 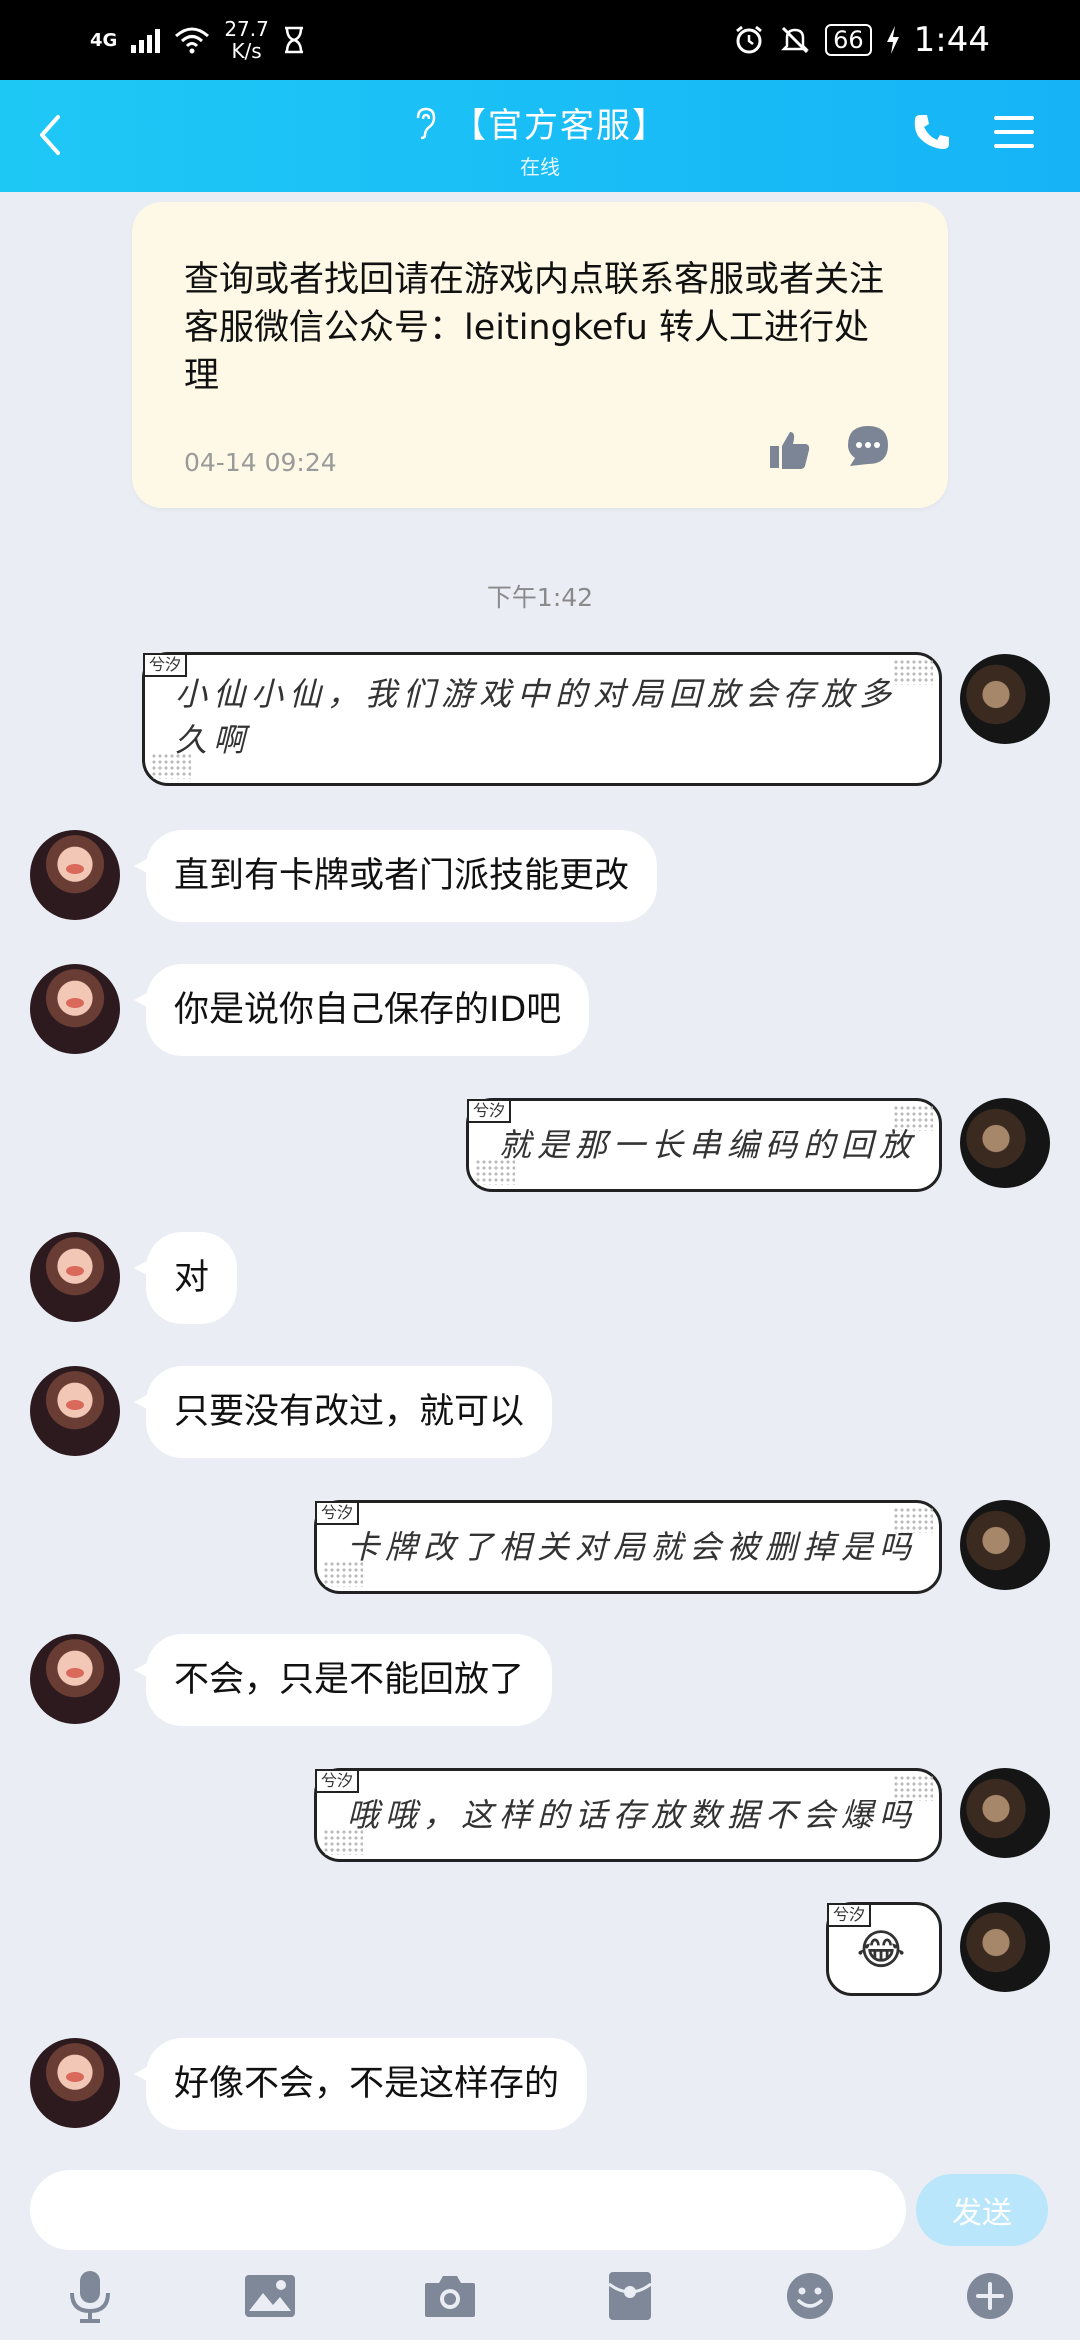 I want to click on more-button, so click(x=990, y=2296).